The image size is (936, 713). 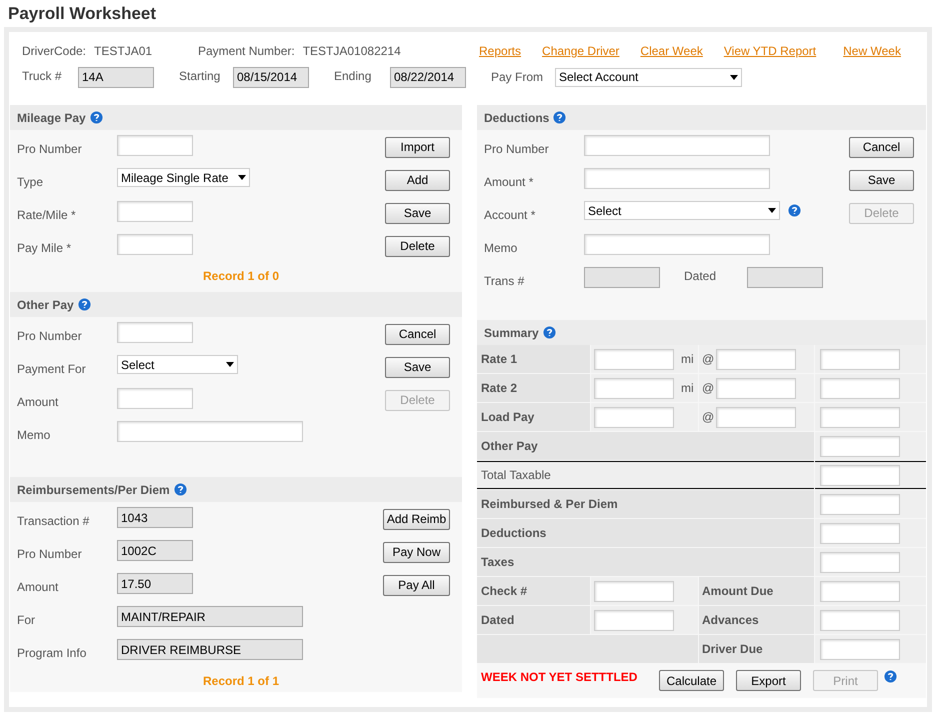 What do you see at coordinates (42, 76) in the screenshot?
I see `field-label: Truck #` at bounding box center [42, 76].